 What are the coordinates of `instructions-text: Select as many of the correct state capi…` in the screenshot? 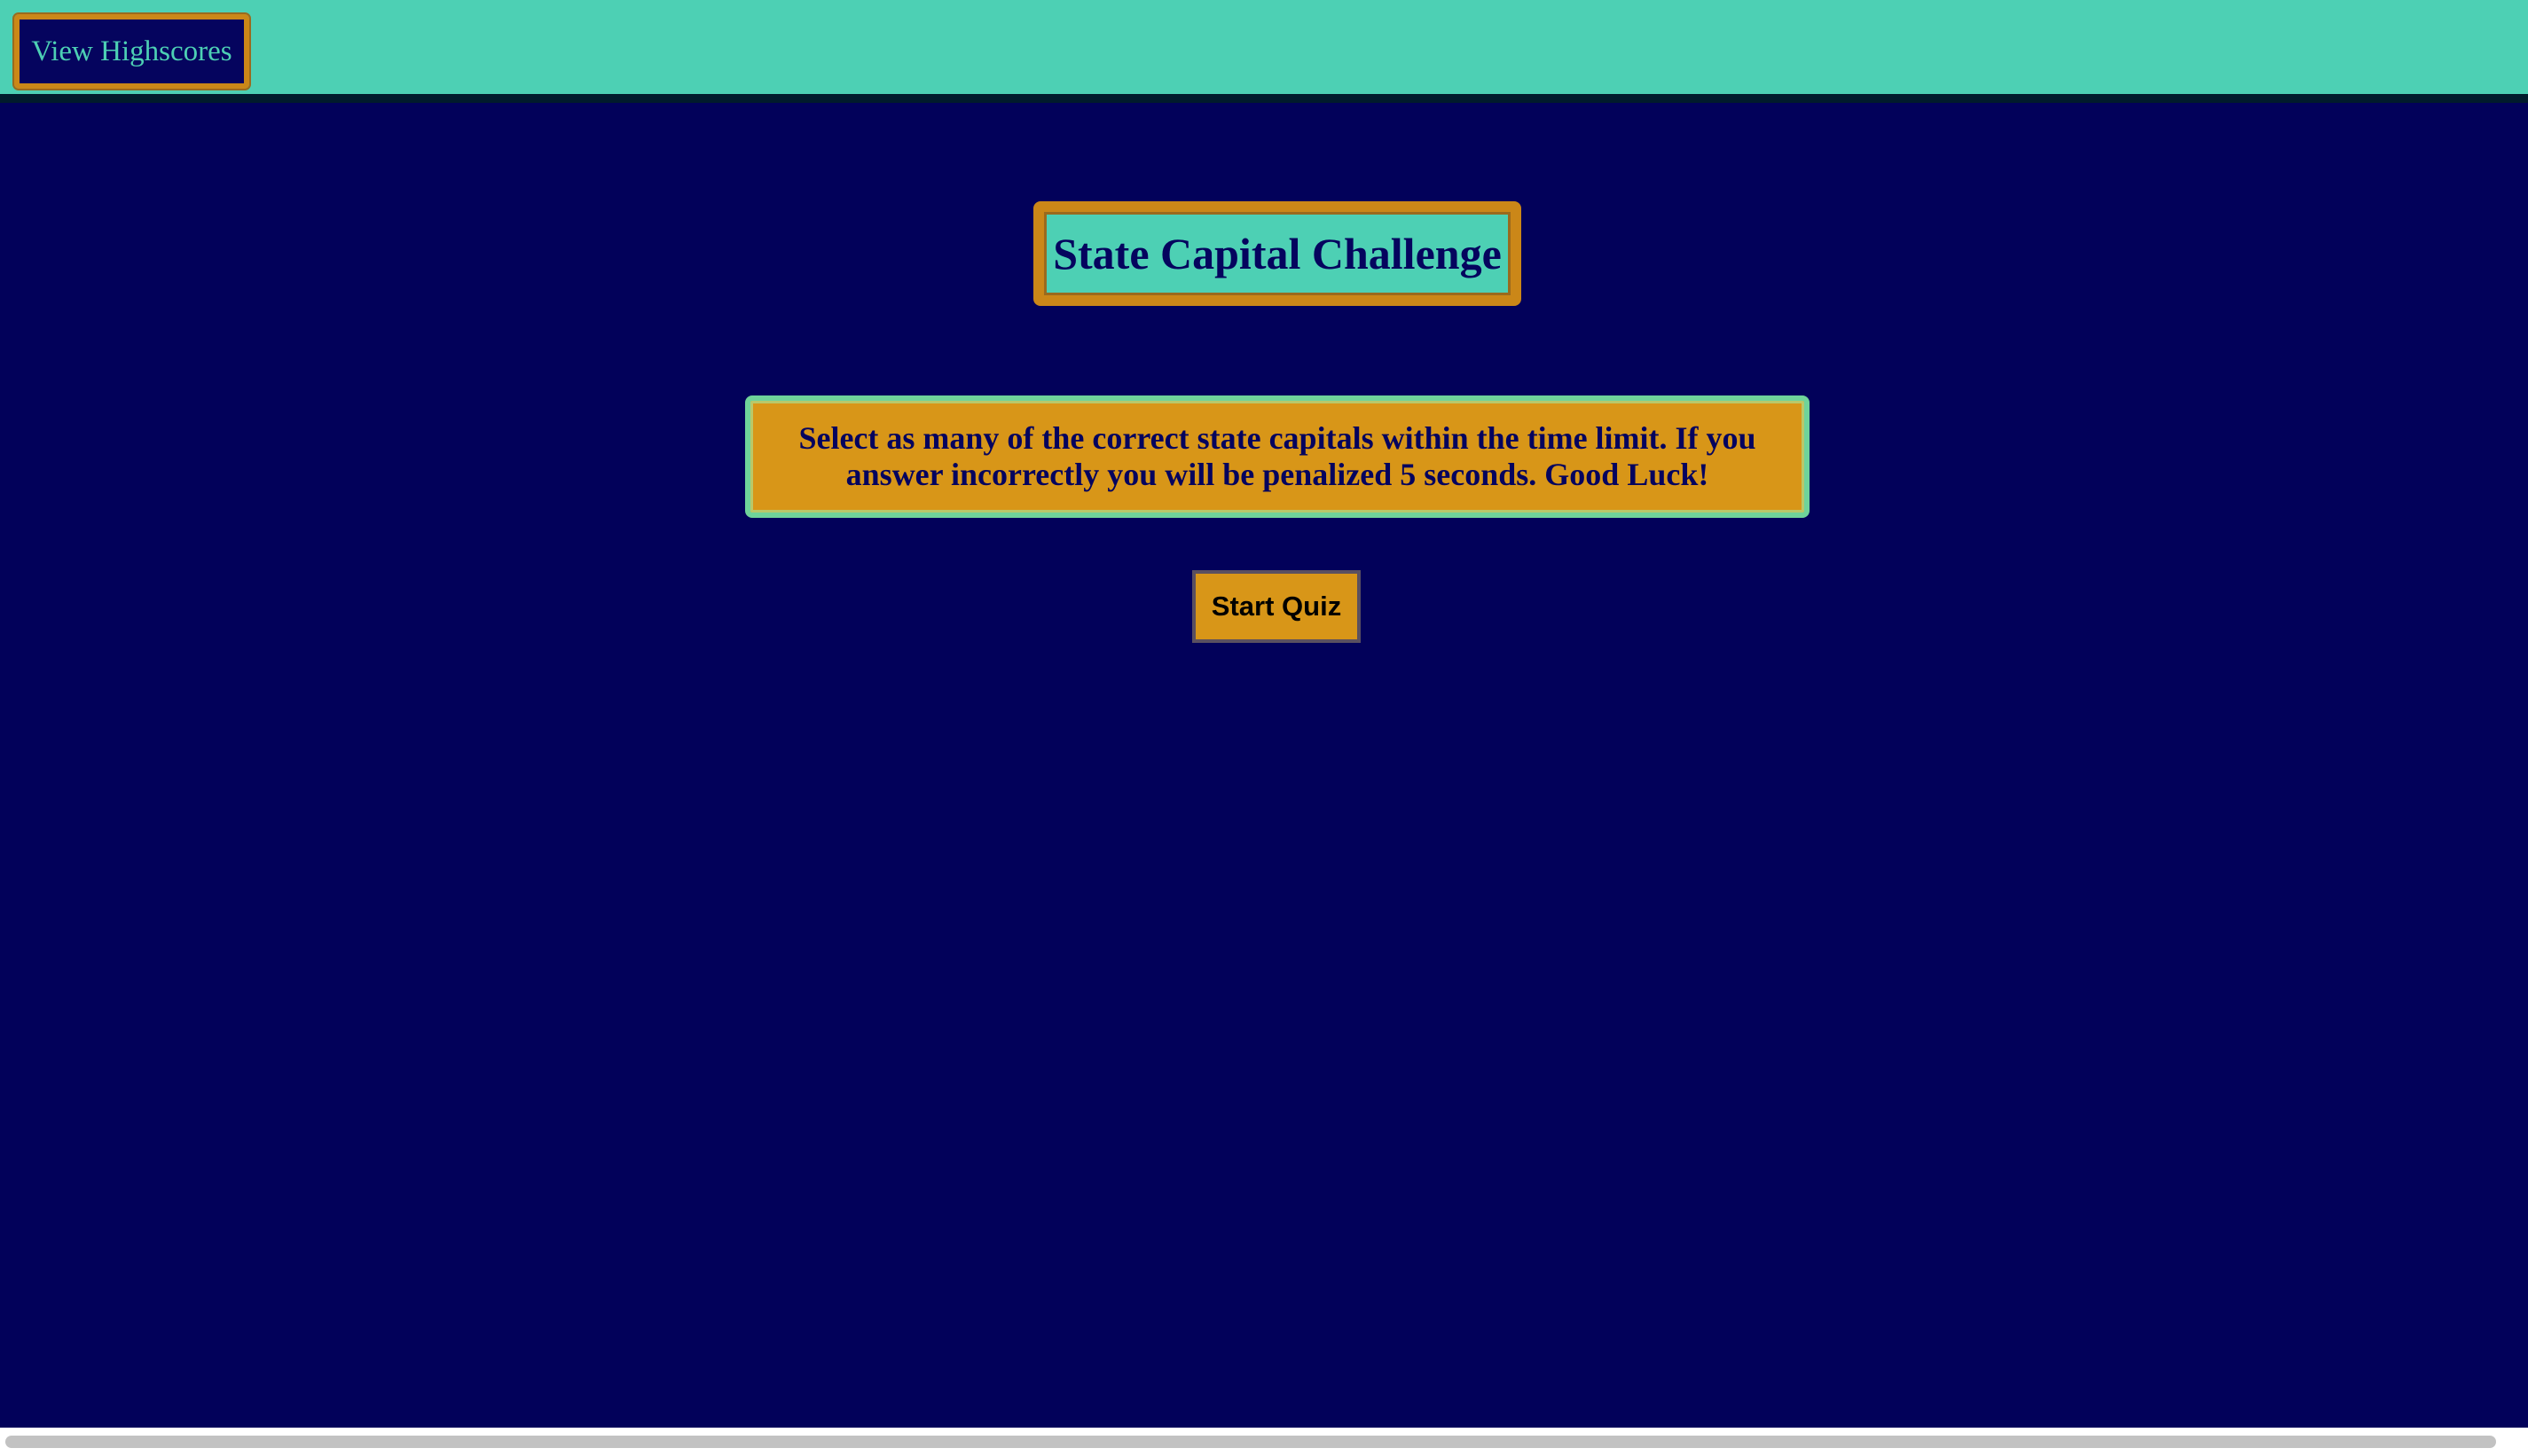 It's located at (1277, 456).